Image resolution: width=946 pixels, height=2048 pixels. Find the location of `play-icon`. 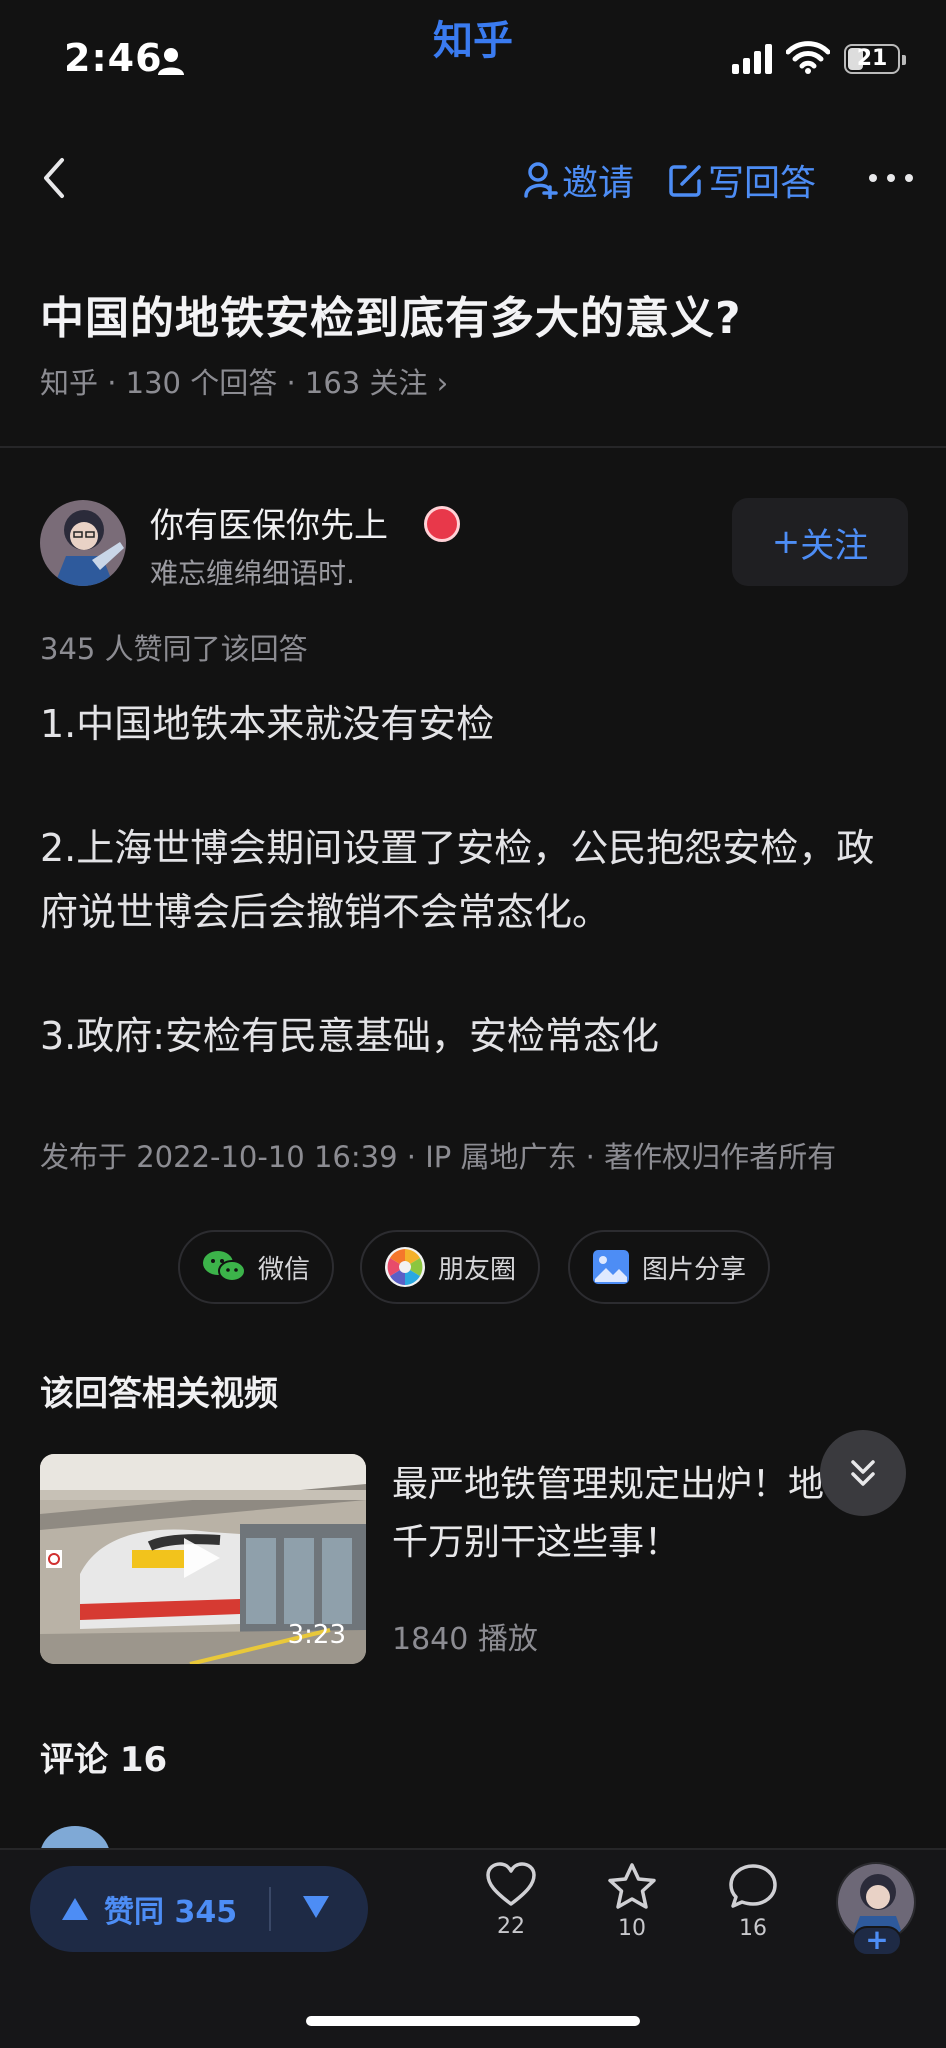

play-icon is located at coordinates (202, 1558).